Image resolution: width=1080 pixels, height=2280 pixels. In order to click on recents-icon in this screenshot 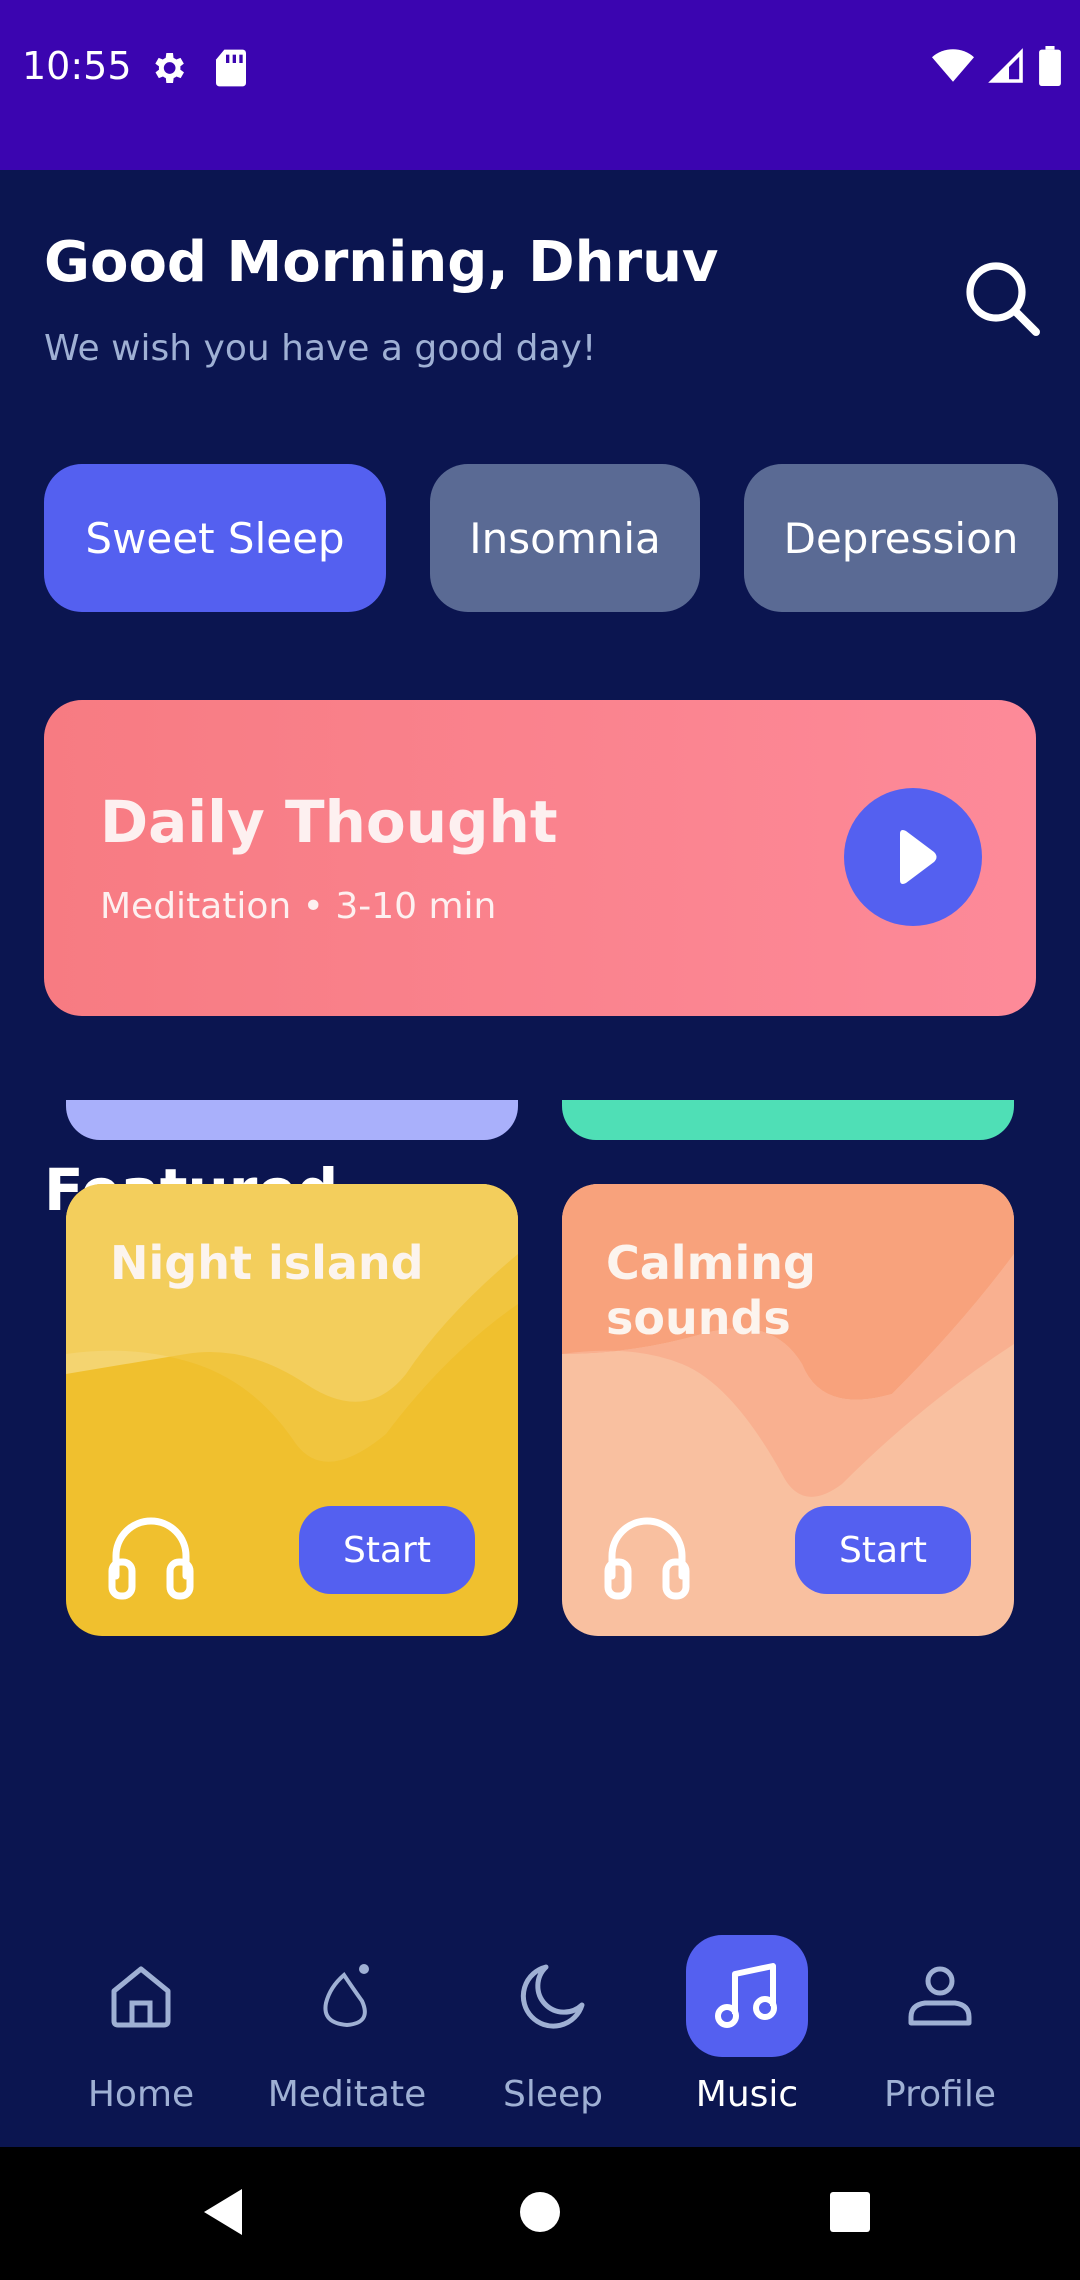, I will do `click(850, 2212)`.